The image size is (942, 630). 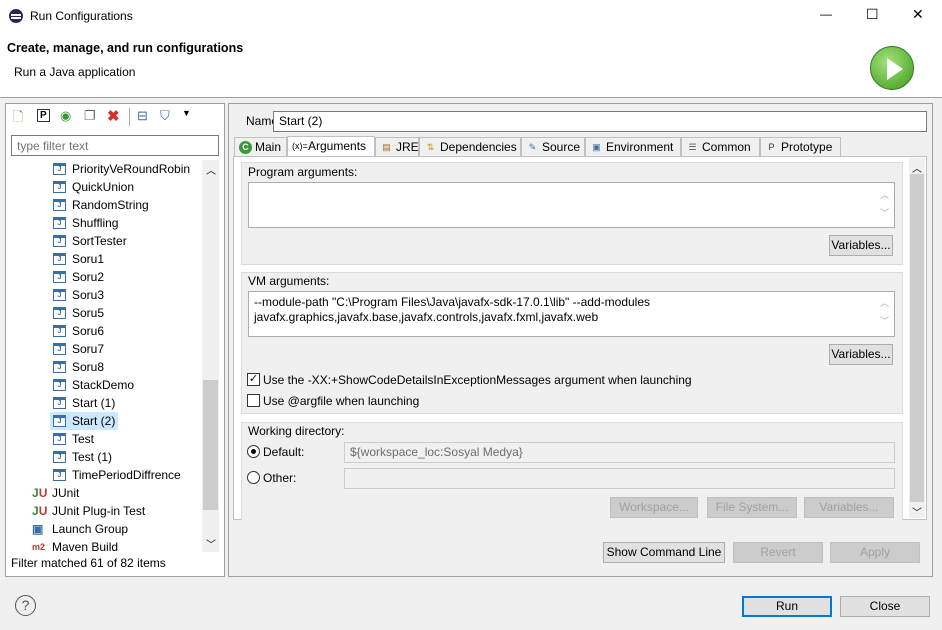 I want to click on filter-icon: ⛉, so click(x=165, y=116).